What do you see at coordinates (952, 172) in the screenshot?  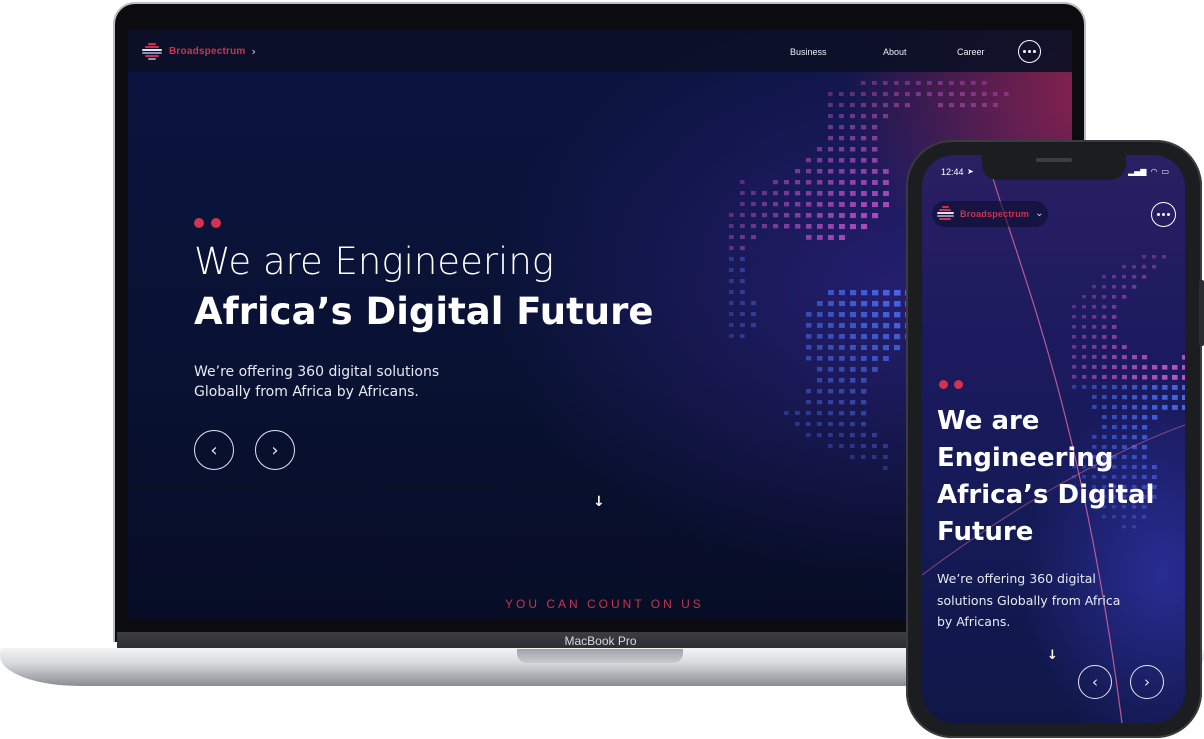 I see `status-time: 12:44` at bounding box center [952, 172].